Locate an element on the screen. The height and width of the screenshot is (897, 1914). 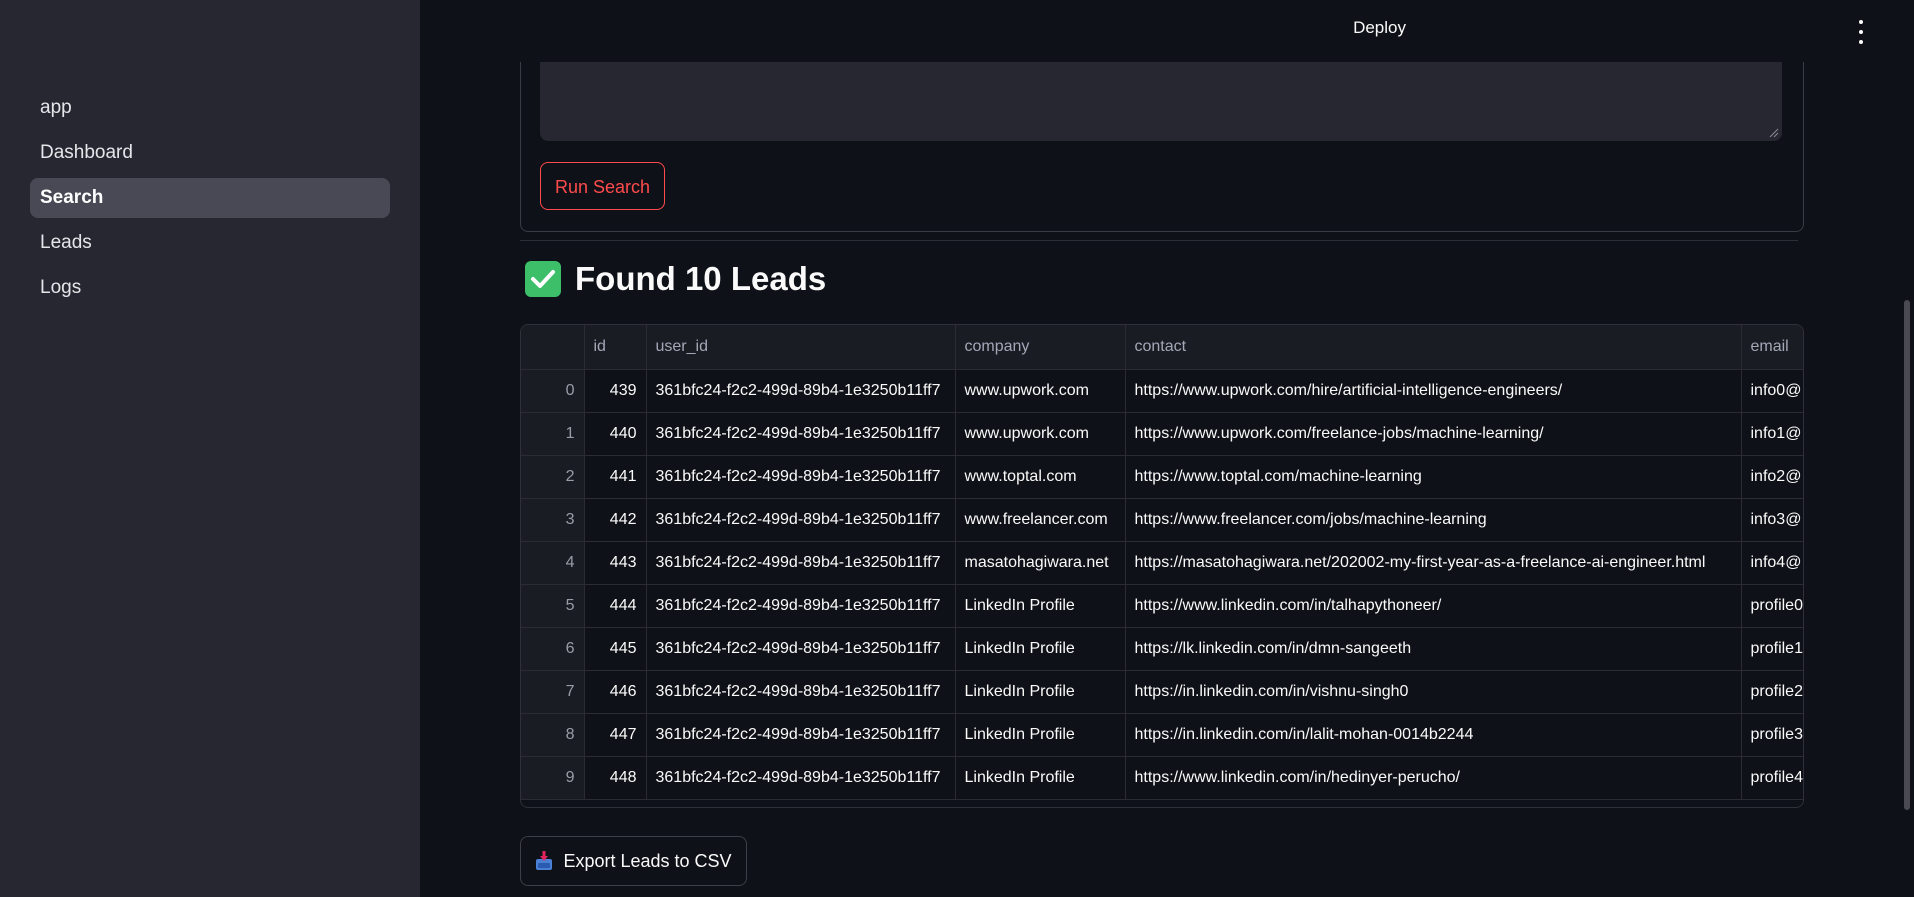
export-label: Export Leads to CSV is located at coordinates (647, 860).